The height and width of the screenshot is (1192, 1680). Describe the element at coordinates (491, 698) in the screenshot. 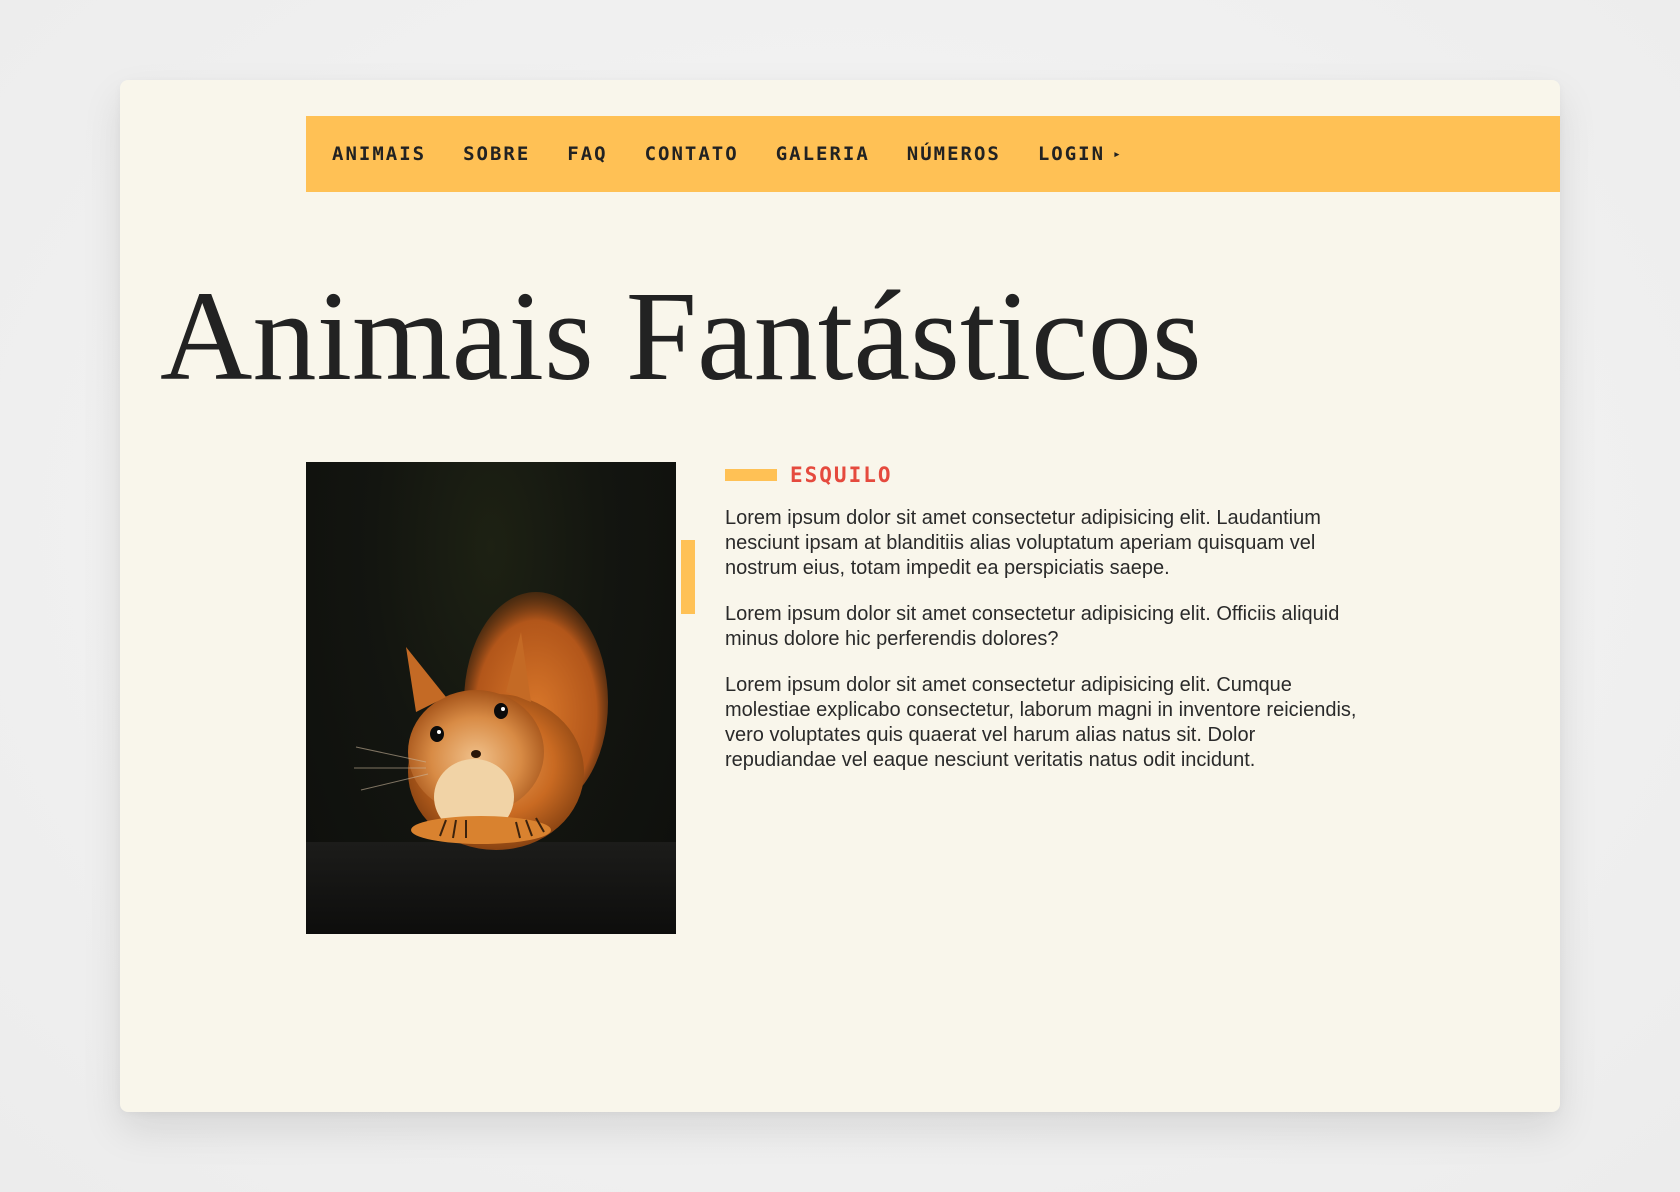

I see `squirrel-photo` at that location.